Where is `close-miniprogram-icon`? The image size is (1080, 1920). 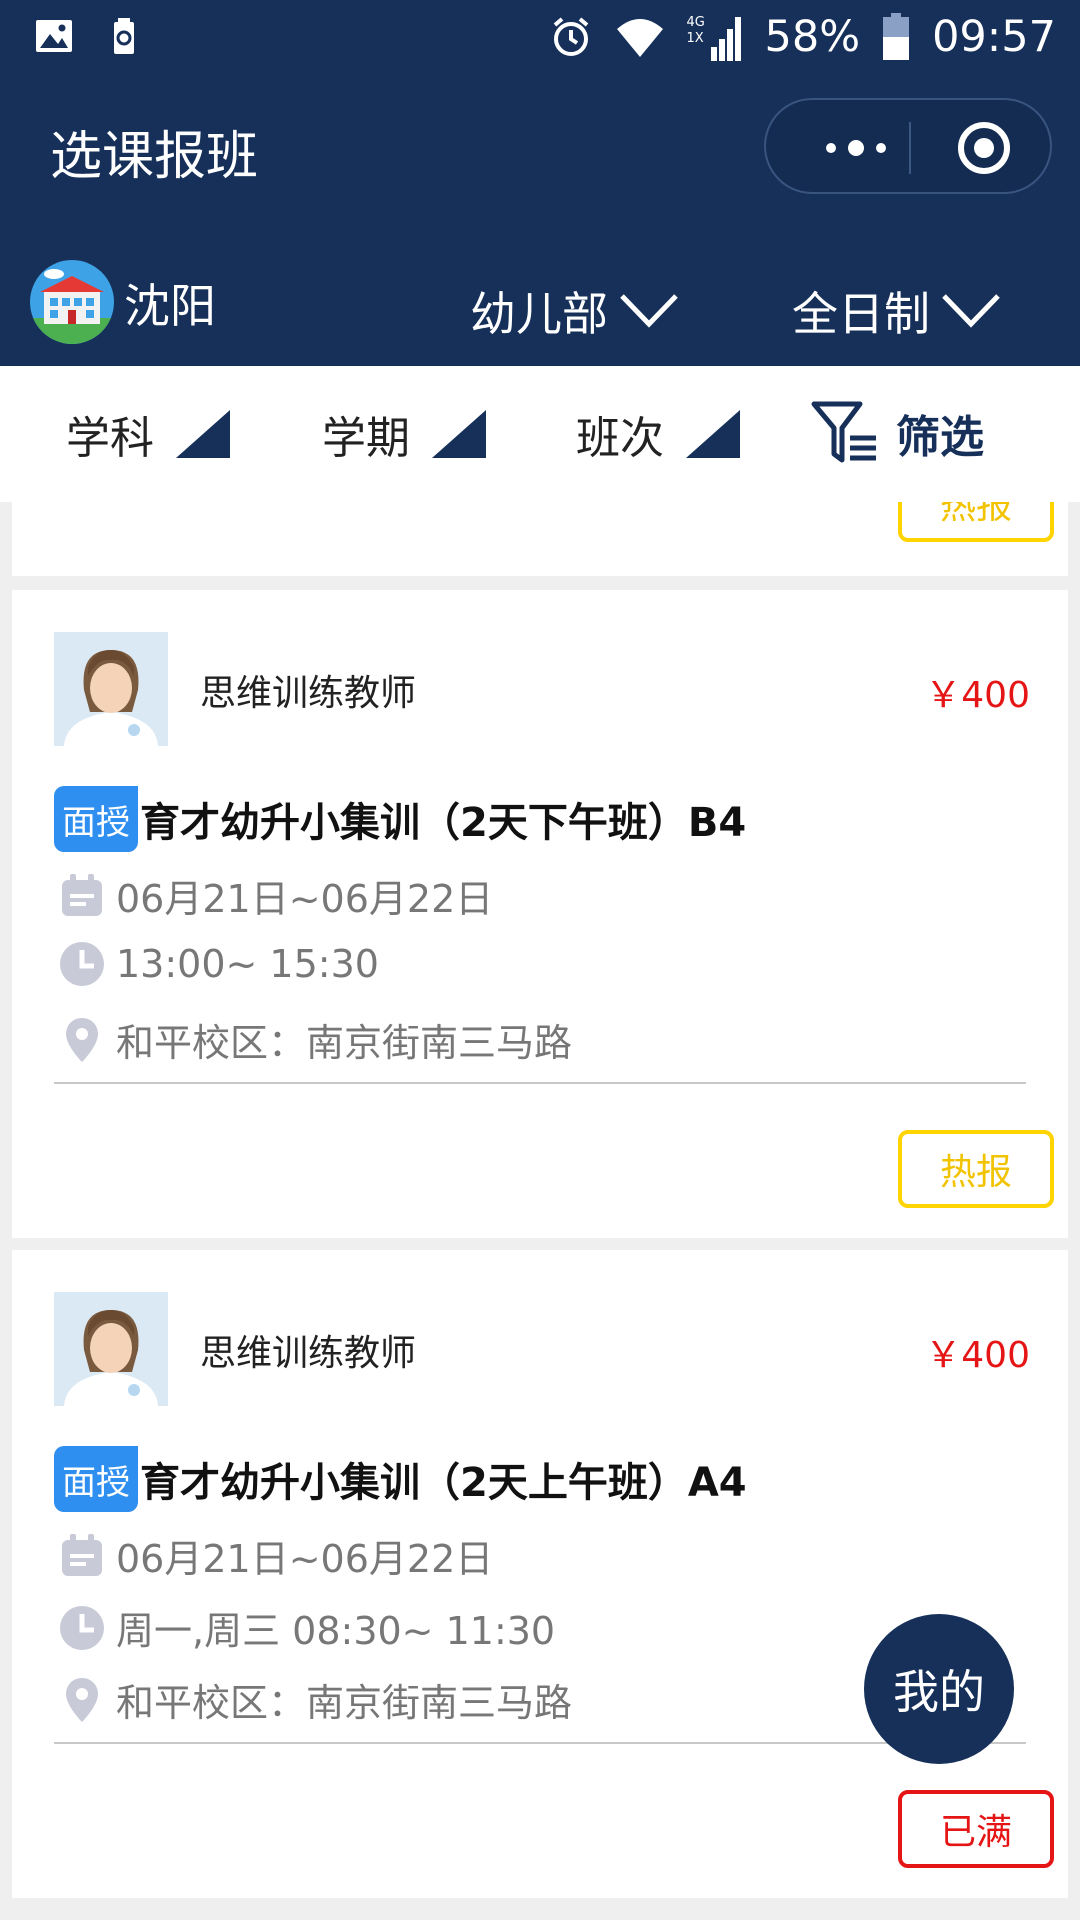 close-miniprogram-icon is located at coordinates (984, 148).